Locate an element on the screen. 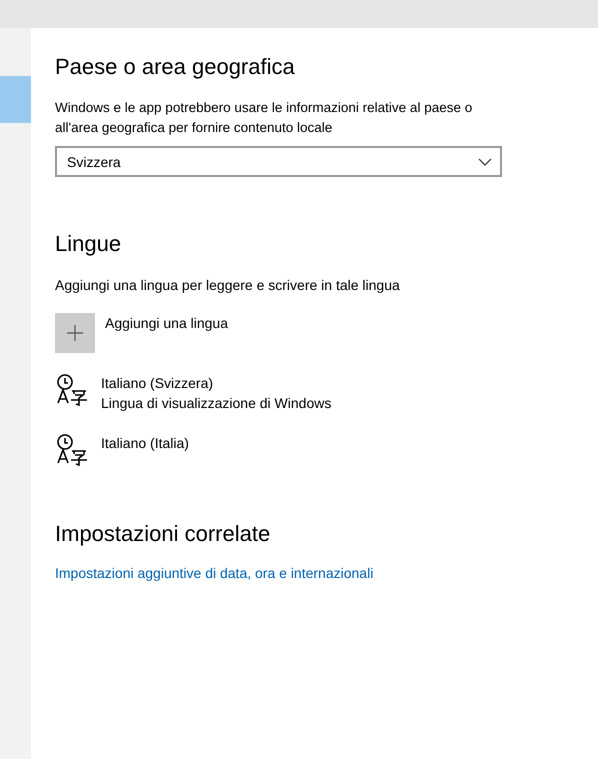  add-language-button is located at coordinates (75, 333).